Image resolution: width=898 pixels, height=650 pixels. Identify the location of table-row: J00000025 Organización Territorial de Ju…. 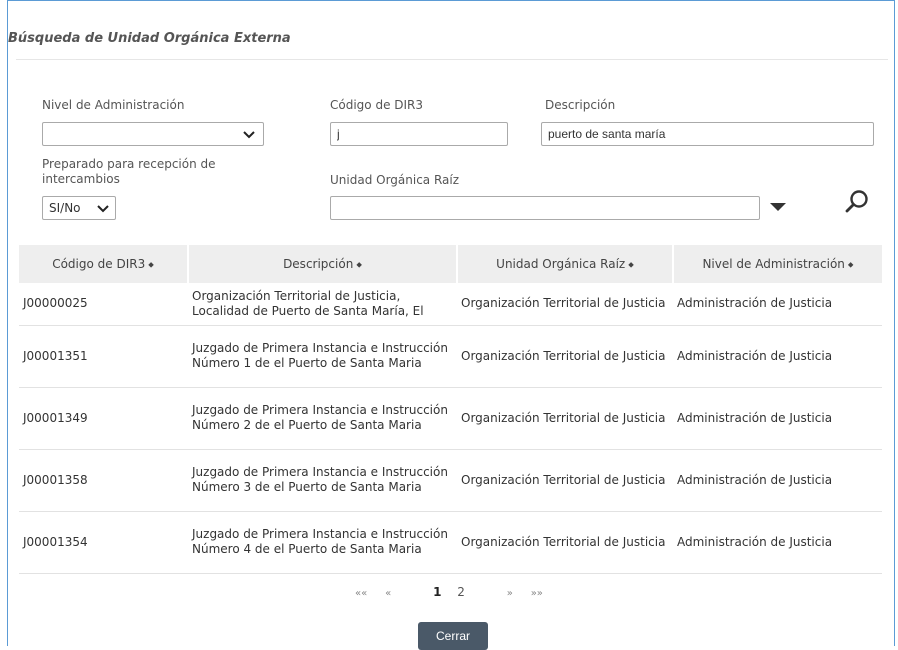
(450, 304).